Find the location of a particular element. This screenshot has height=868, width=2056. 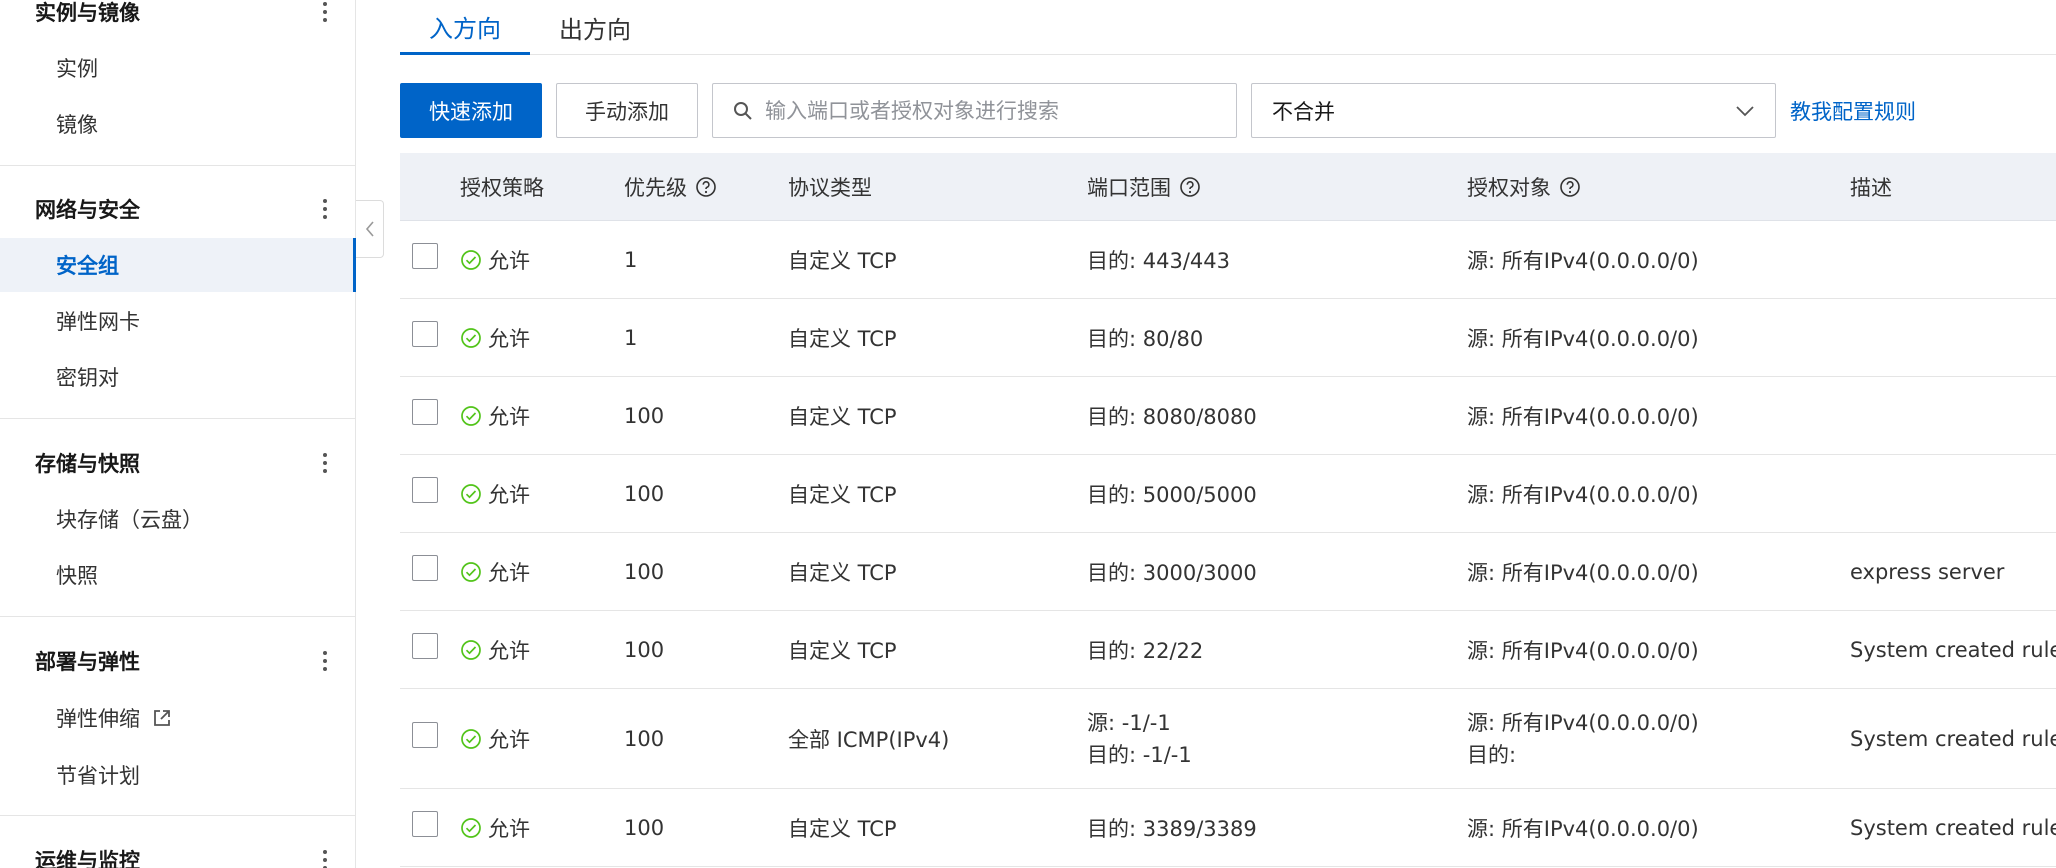

column-header-label: 优先级 is located at coordinates (655, 188).